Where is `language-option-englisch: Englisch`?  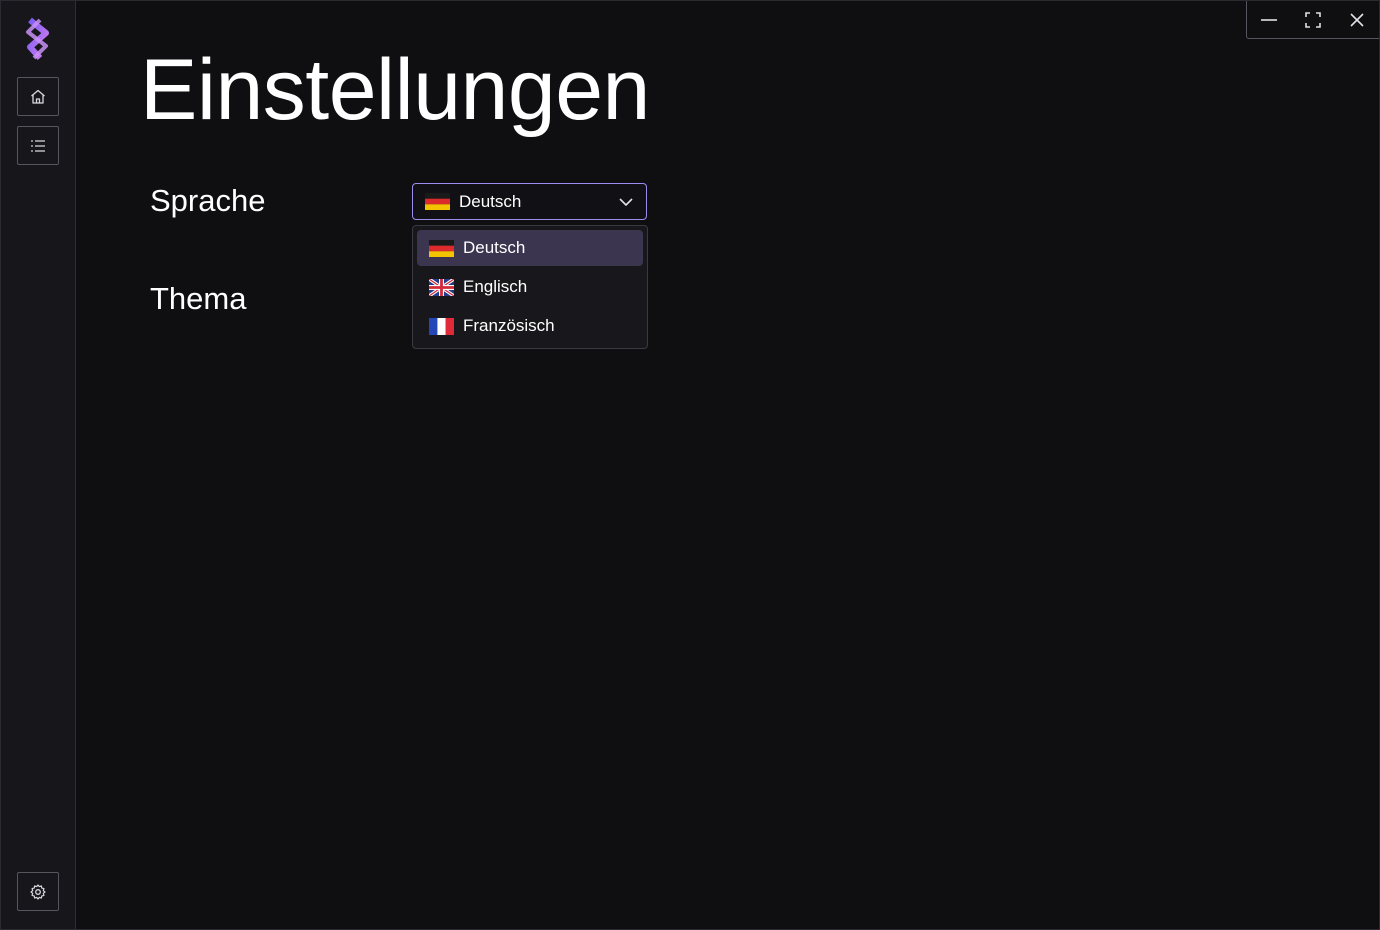
language-option-englisch: Englisch is located at coordinates (530, 287).